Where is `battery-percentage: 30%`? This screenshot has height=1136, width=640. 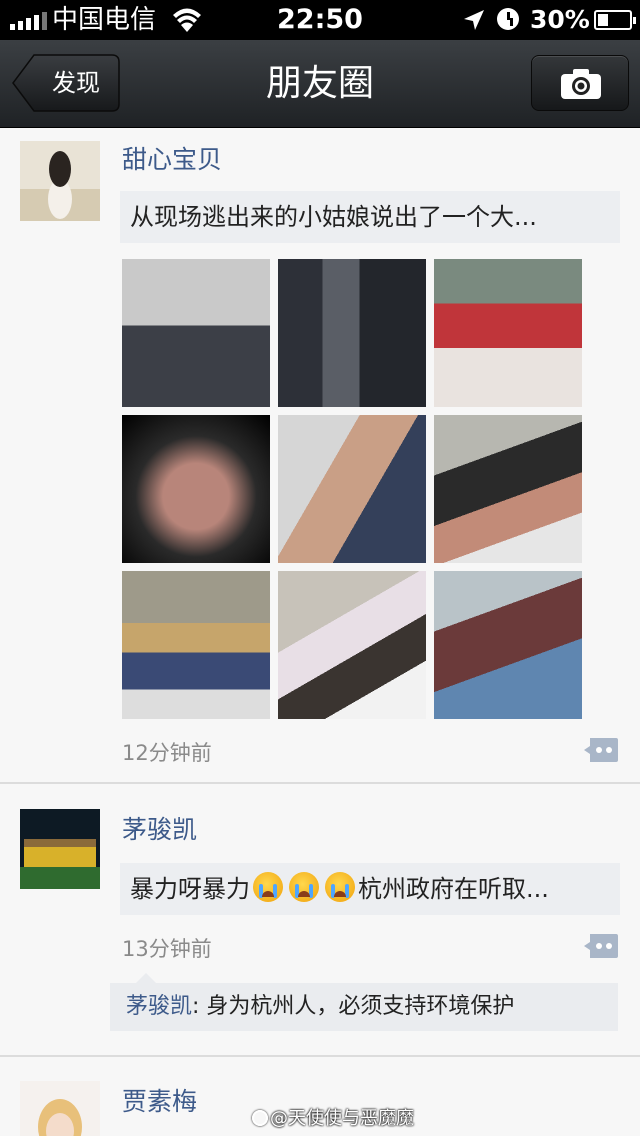
battery-percentage: 30% is located at coordinates (560, 19).